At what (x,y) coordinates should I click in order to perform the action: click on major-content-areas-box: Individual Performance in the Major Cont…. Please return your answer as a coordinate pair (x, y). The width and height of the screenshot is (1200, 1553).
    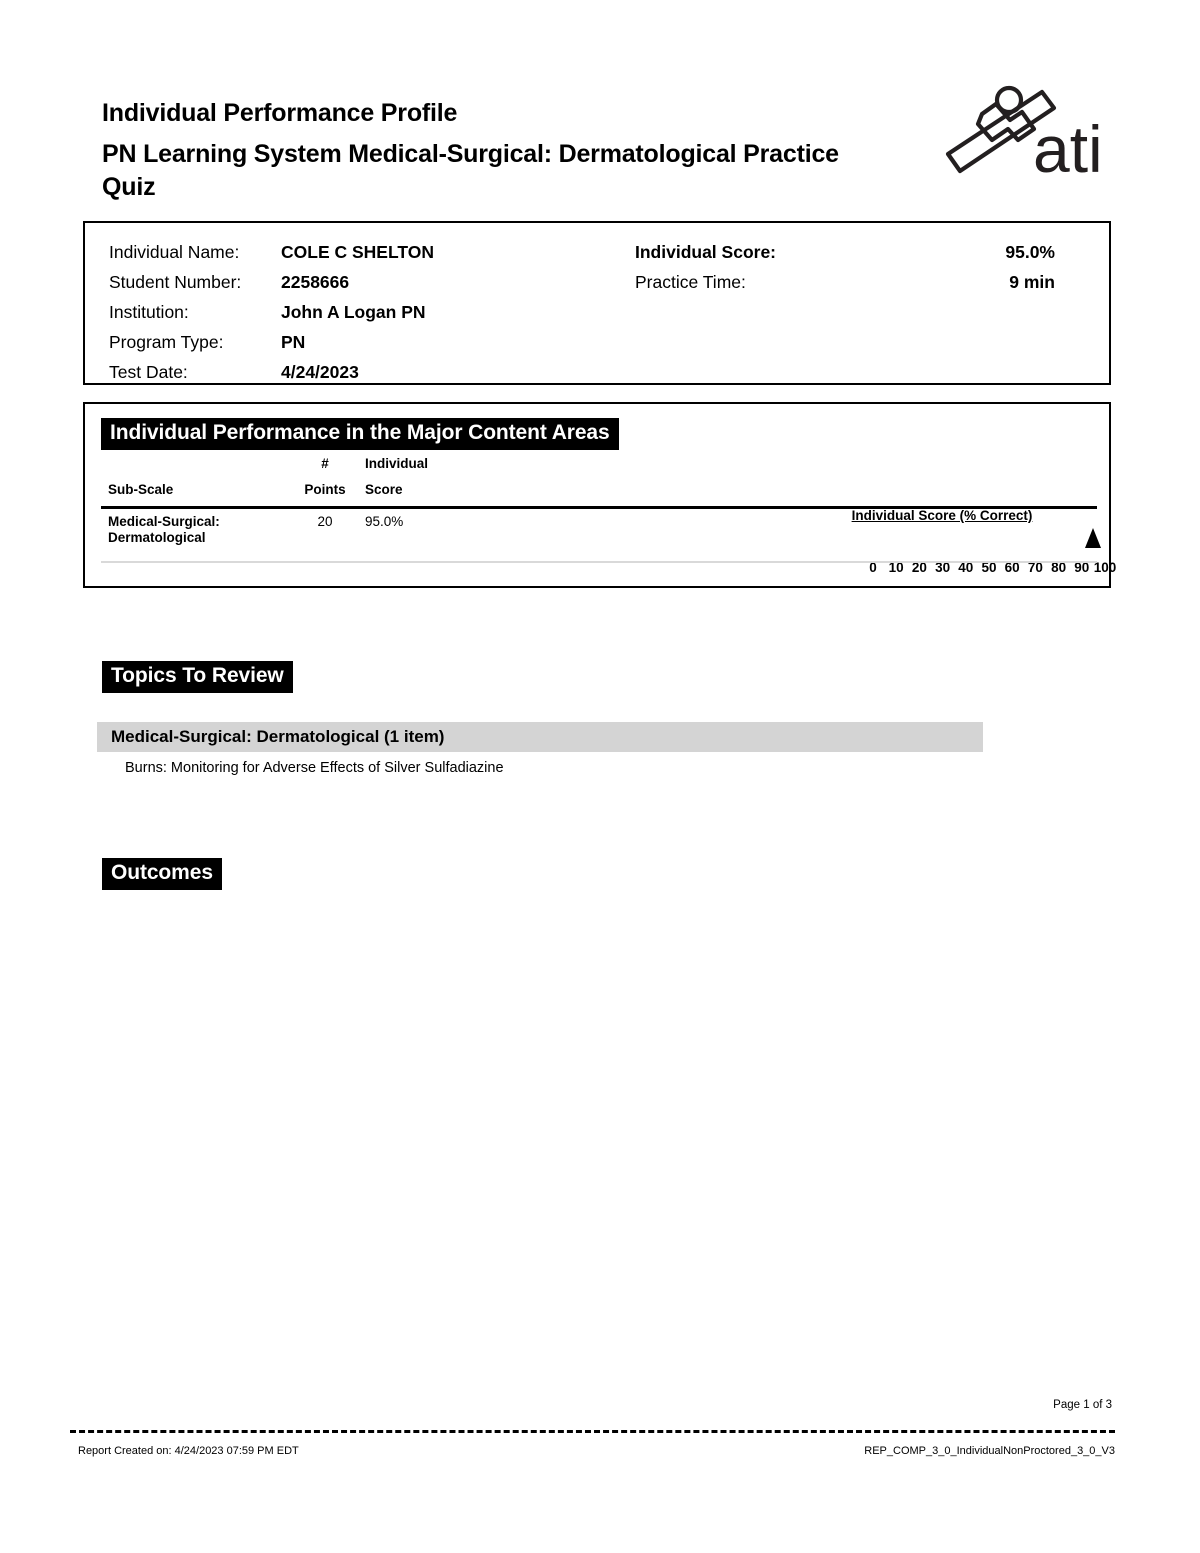
    Looking at the image, I should click on (599, 495).